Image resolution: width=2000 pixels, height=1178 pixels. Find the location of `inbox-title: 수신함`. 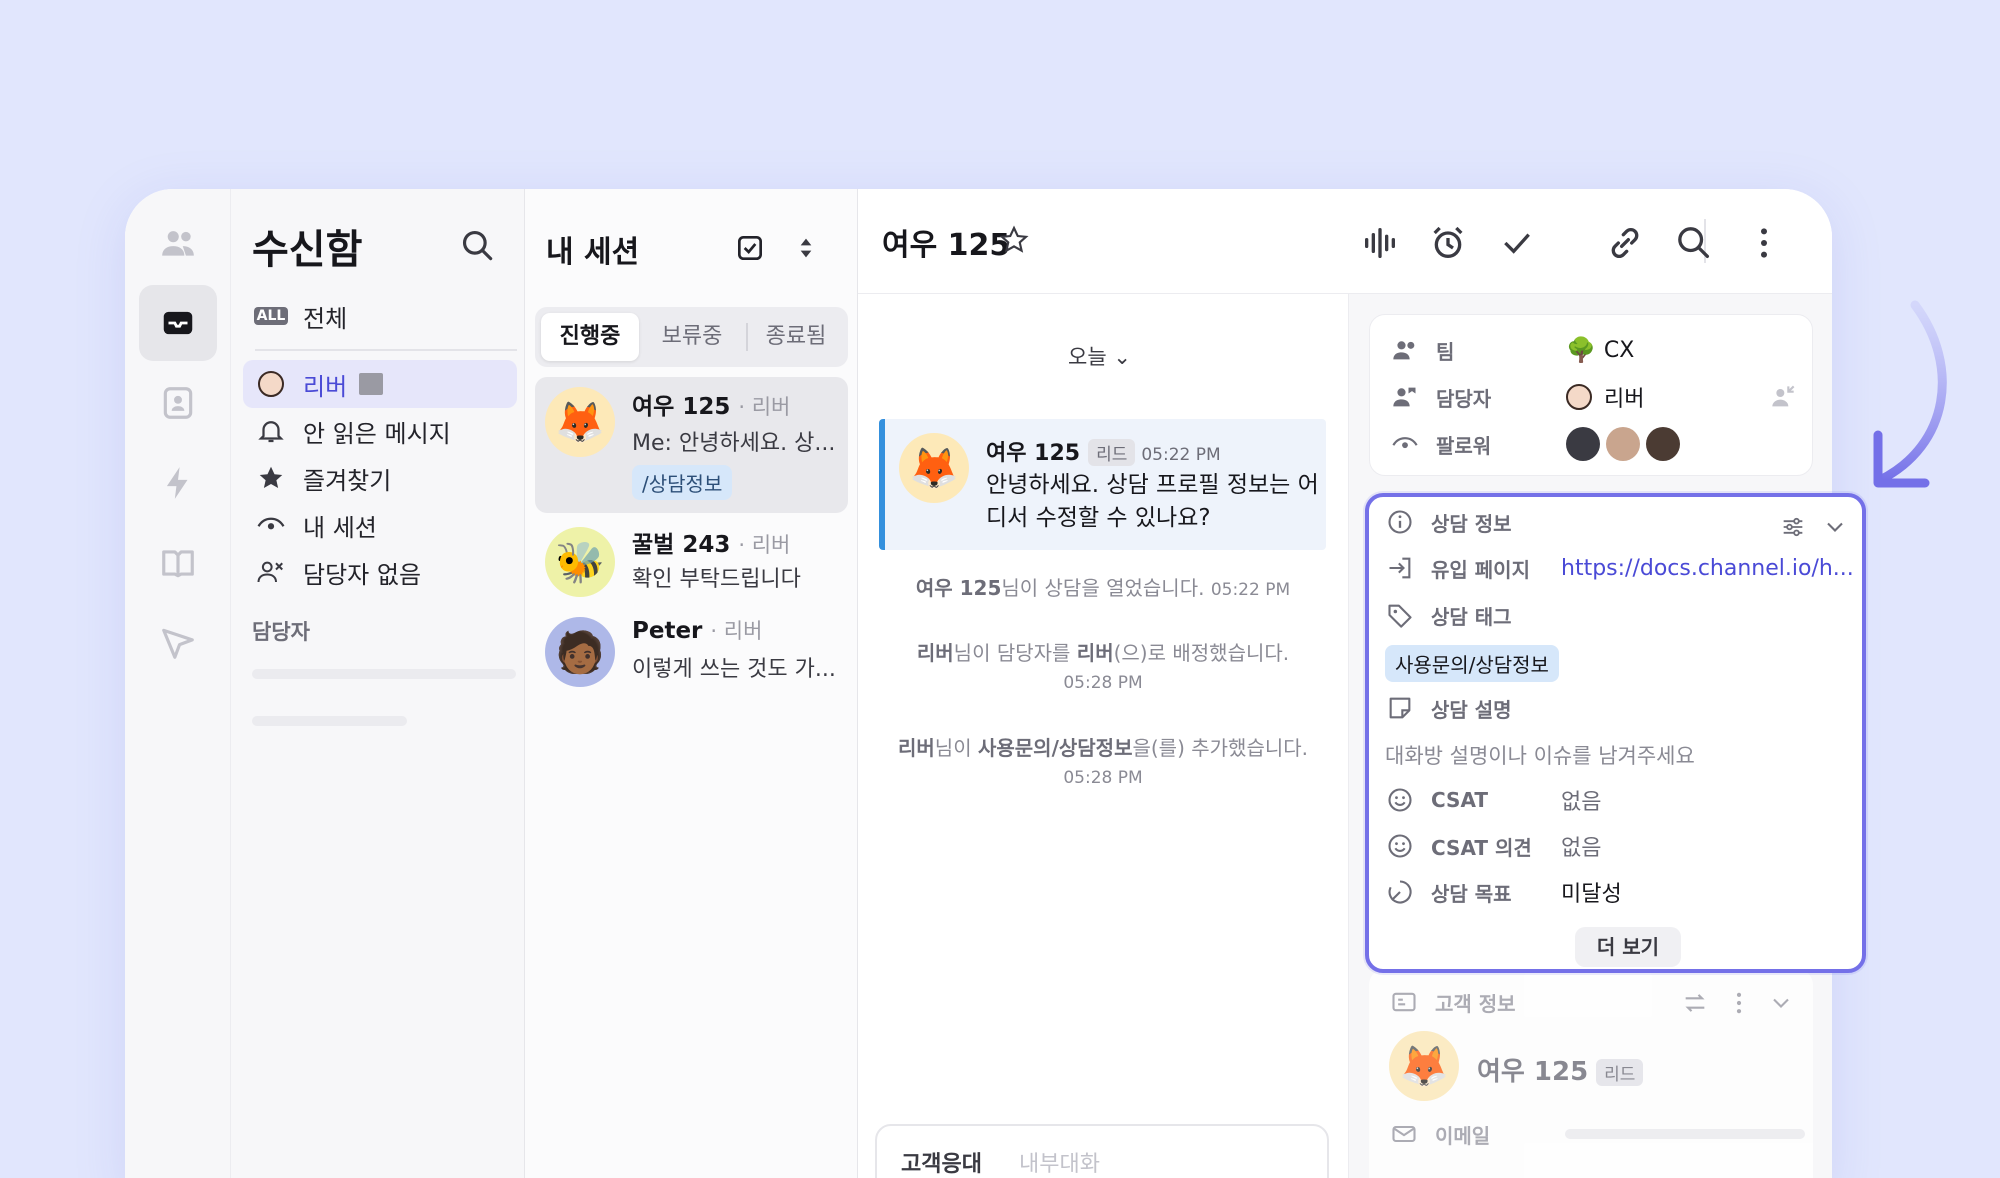

inbox-title: 수신함 is located at coordinates (307, 250).